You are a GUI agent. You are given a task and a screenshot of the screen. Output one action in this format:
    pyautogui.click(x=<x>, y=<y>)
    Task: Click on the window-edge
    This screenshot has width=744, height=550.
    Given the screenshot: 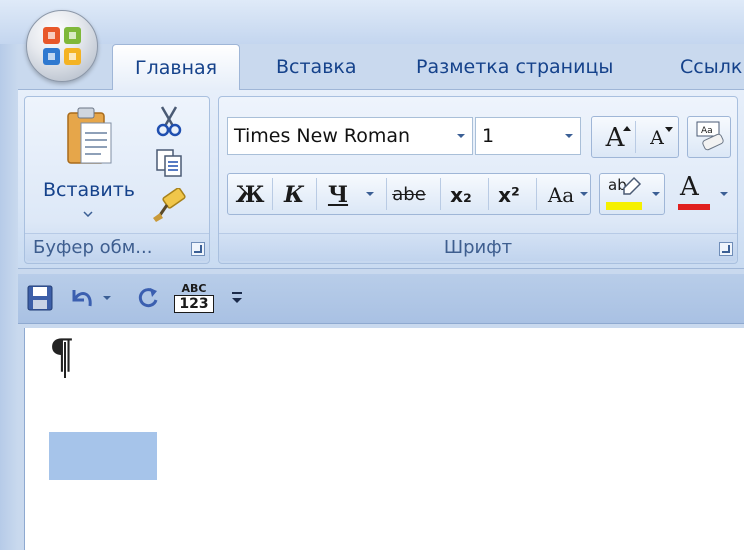 What is the action you would take?
    pyautogui.click(x=9, y=297)
    